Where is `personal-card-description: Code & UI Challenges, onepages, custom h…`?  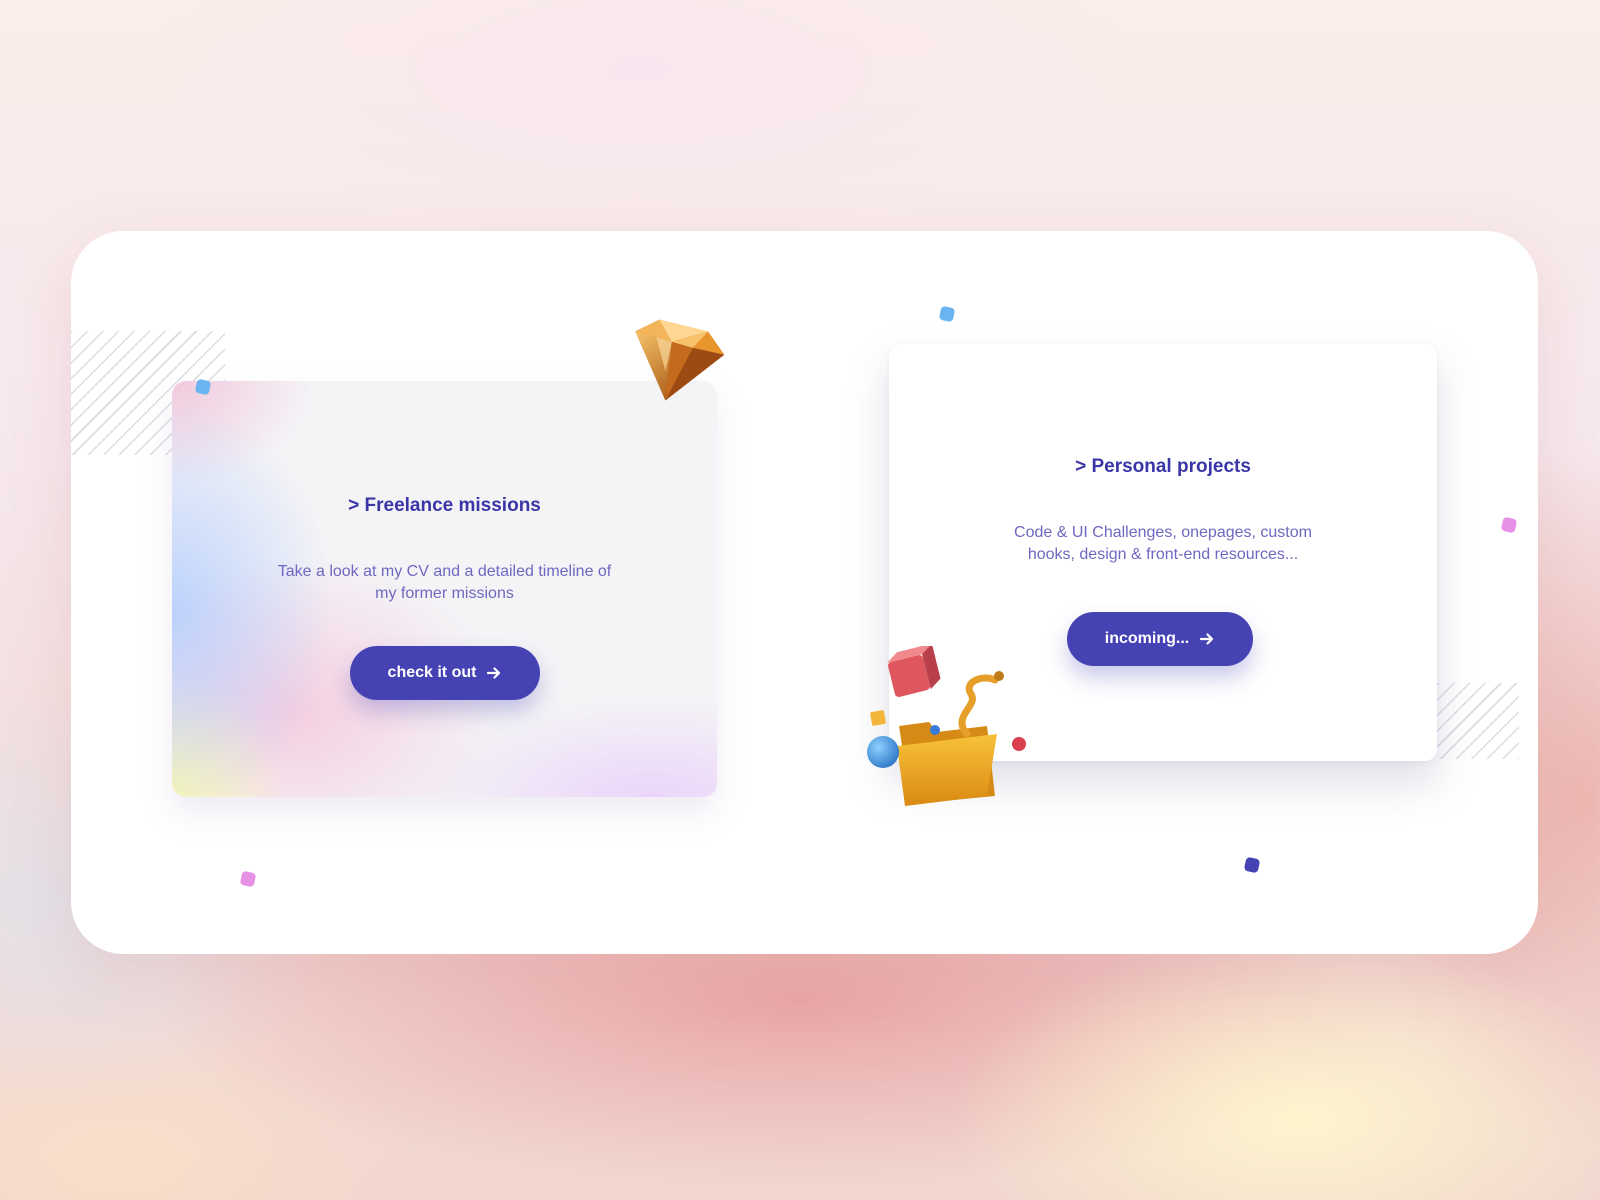 personal-card-description: Code & UI Challenges, onepages, custom h… is located at coordinates (1163, 543).